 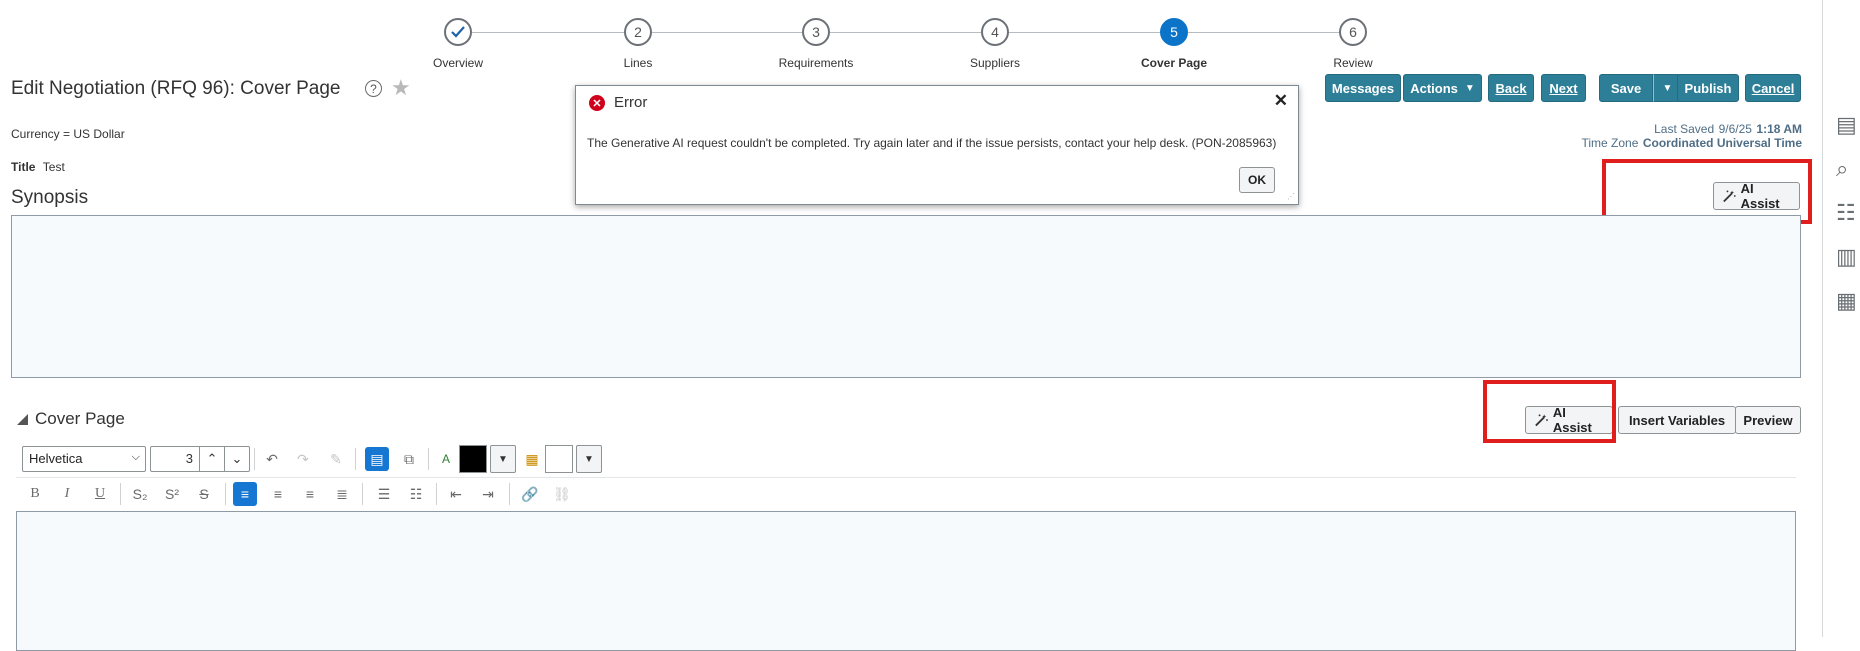 What do you see at coordinates (1281, 101) in the screenshot?
I see `close-icon: ✕` at bounding box center [1281, 101].